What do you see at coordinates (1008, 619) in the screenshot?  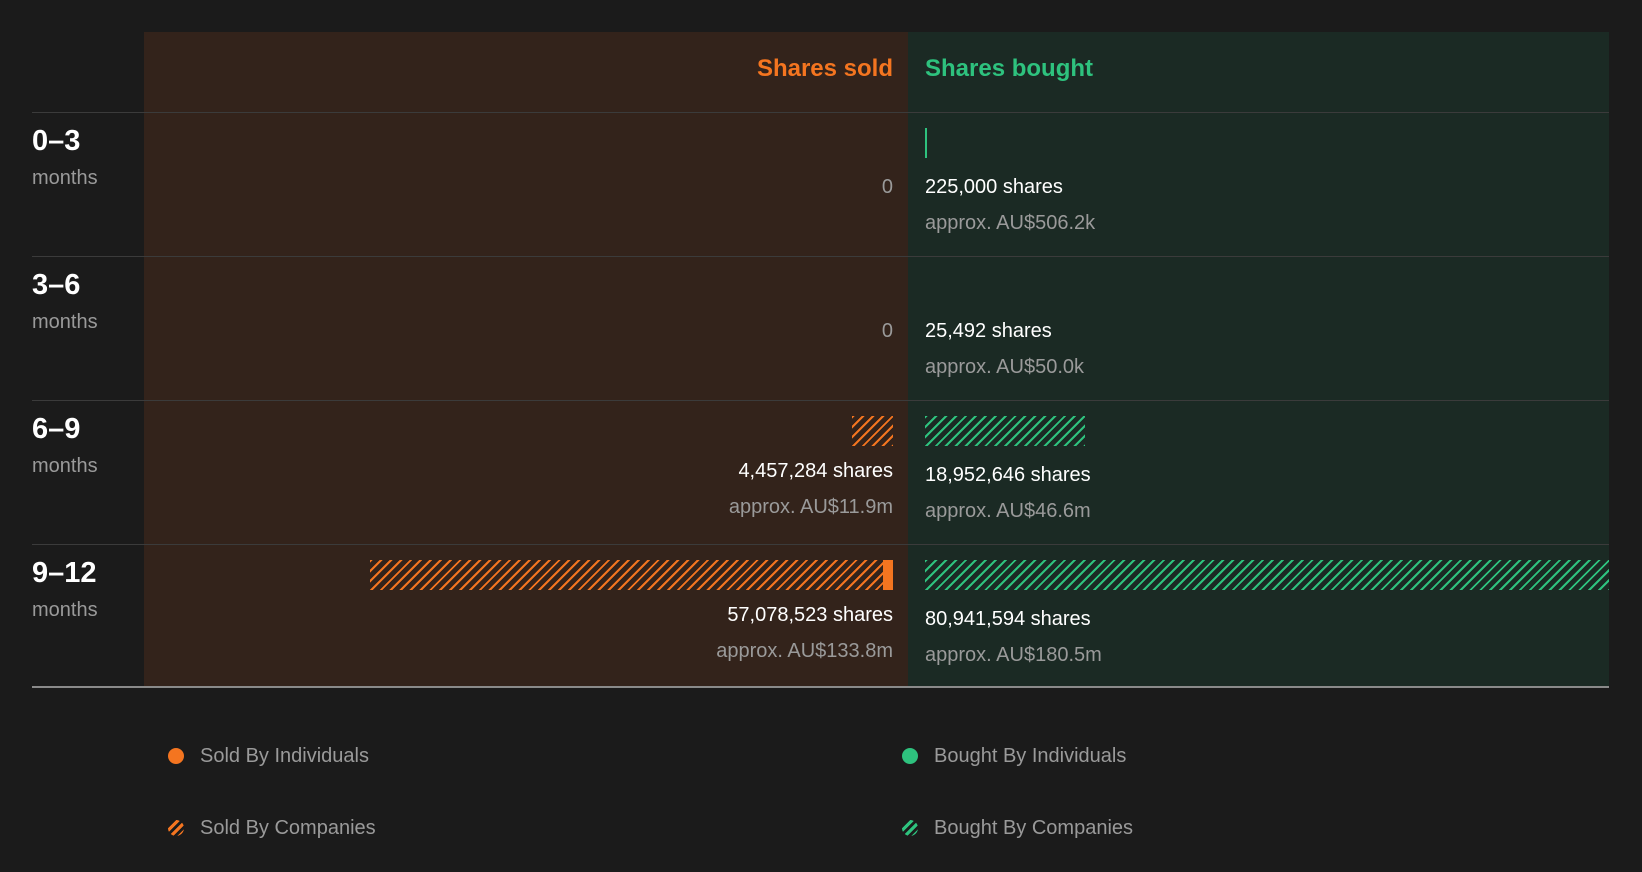 I see `bought-shares-value: 80,941,594 shares` at bounding box center [1008, 619].